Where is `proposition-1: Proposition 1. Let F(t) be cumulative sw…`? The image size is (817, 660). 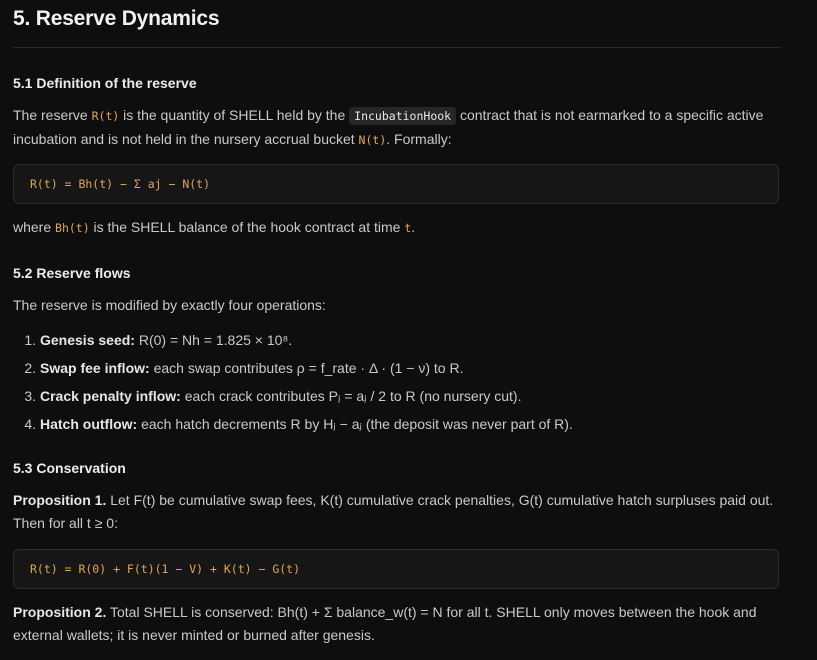 proposition-1: Proposition 1. Let F(t) be cumulative sw… is located at coordinates (398, 512).